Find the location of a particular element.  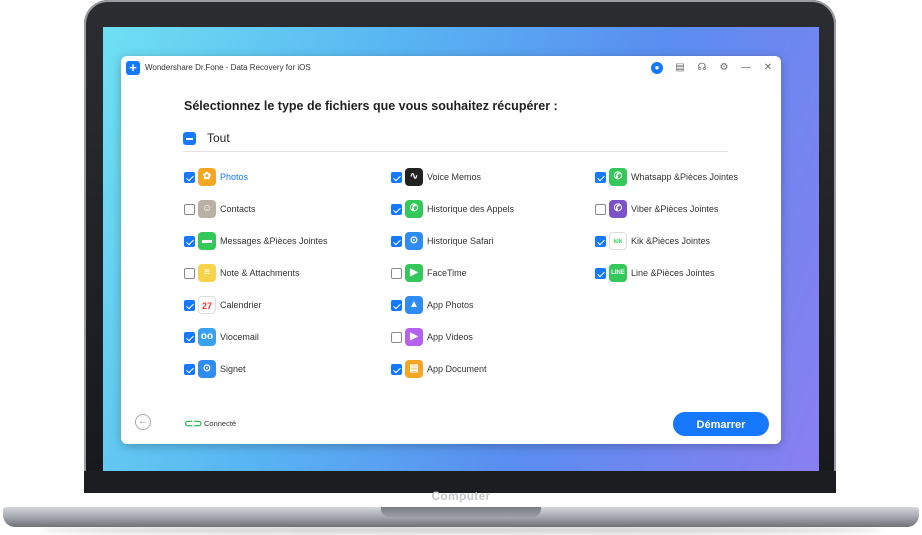

select-all-label: Tout is located at coordinates (218, 138).